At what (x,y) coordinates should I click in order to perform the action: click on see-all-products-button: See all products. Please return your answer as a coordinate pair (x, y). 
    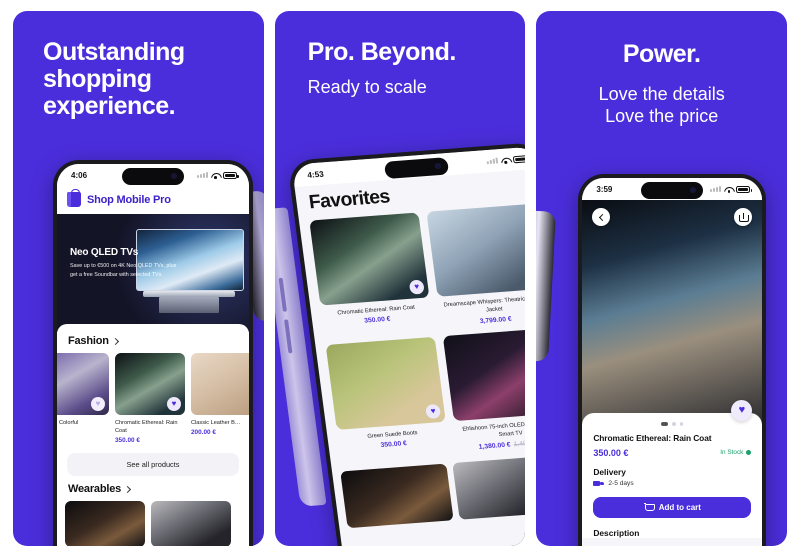
    Looking at the image, I should click on (153, 465).